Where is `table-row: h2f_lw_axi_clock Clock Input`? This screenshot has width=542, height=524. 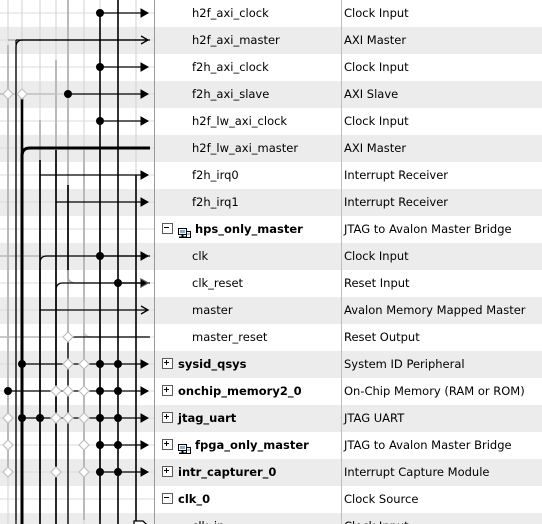
table-row: h2f_lw_axi_clock Clock Input is located at coordinates (271, 121).